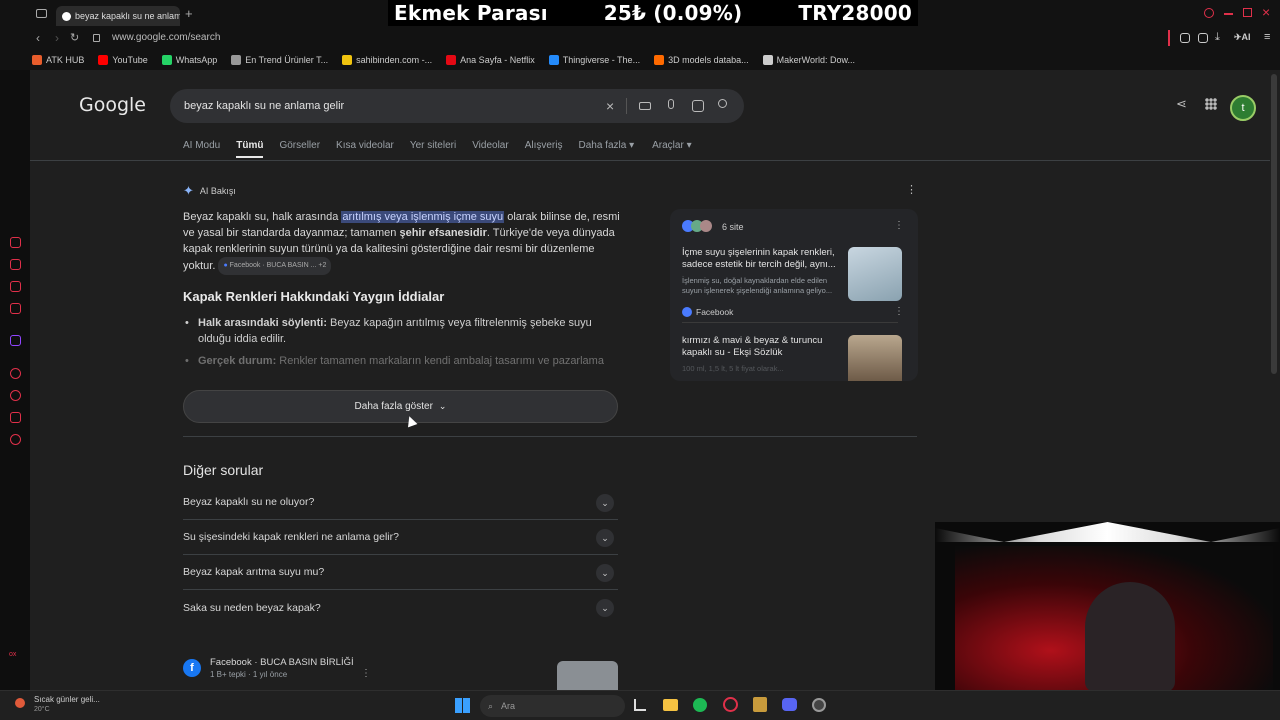 This screenshot has width=1280, height=720. I want to click on extensions-icon, so click(15, 417).